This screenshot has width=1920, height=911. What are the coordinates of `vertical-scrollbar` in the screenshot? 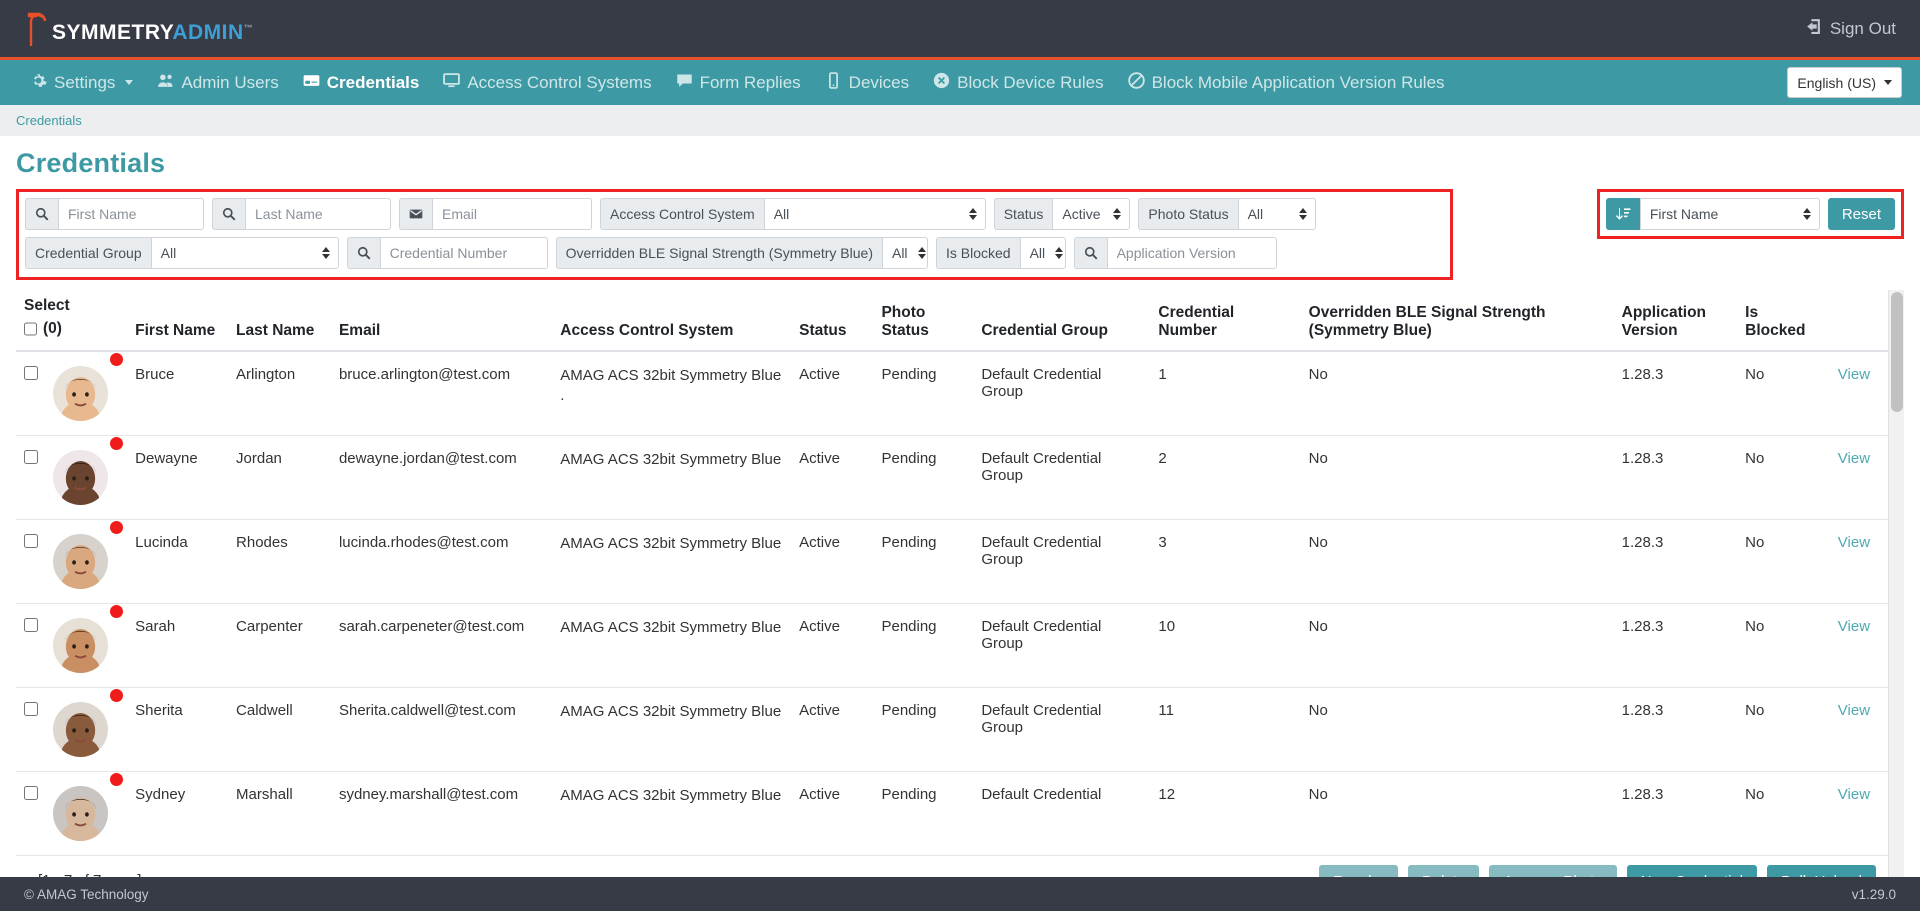 It's located at (1896, 583).